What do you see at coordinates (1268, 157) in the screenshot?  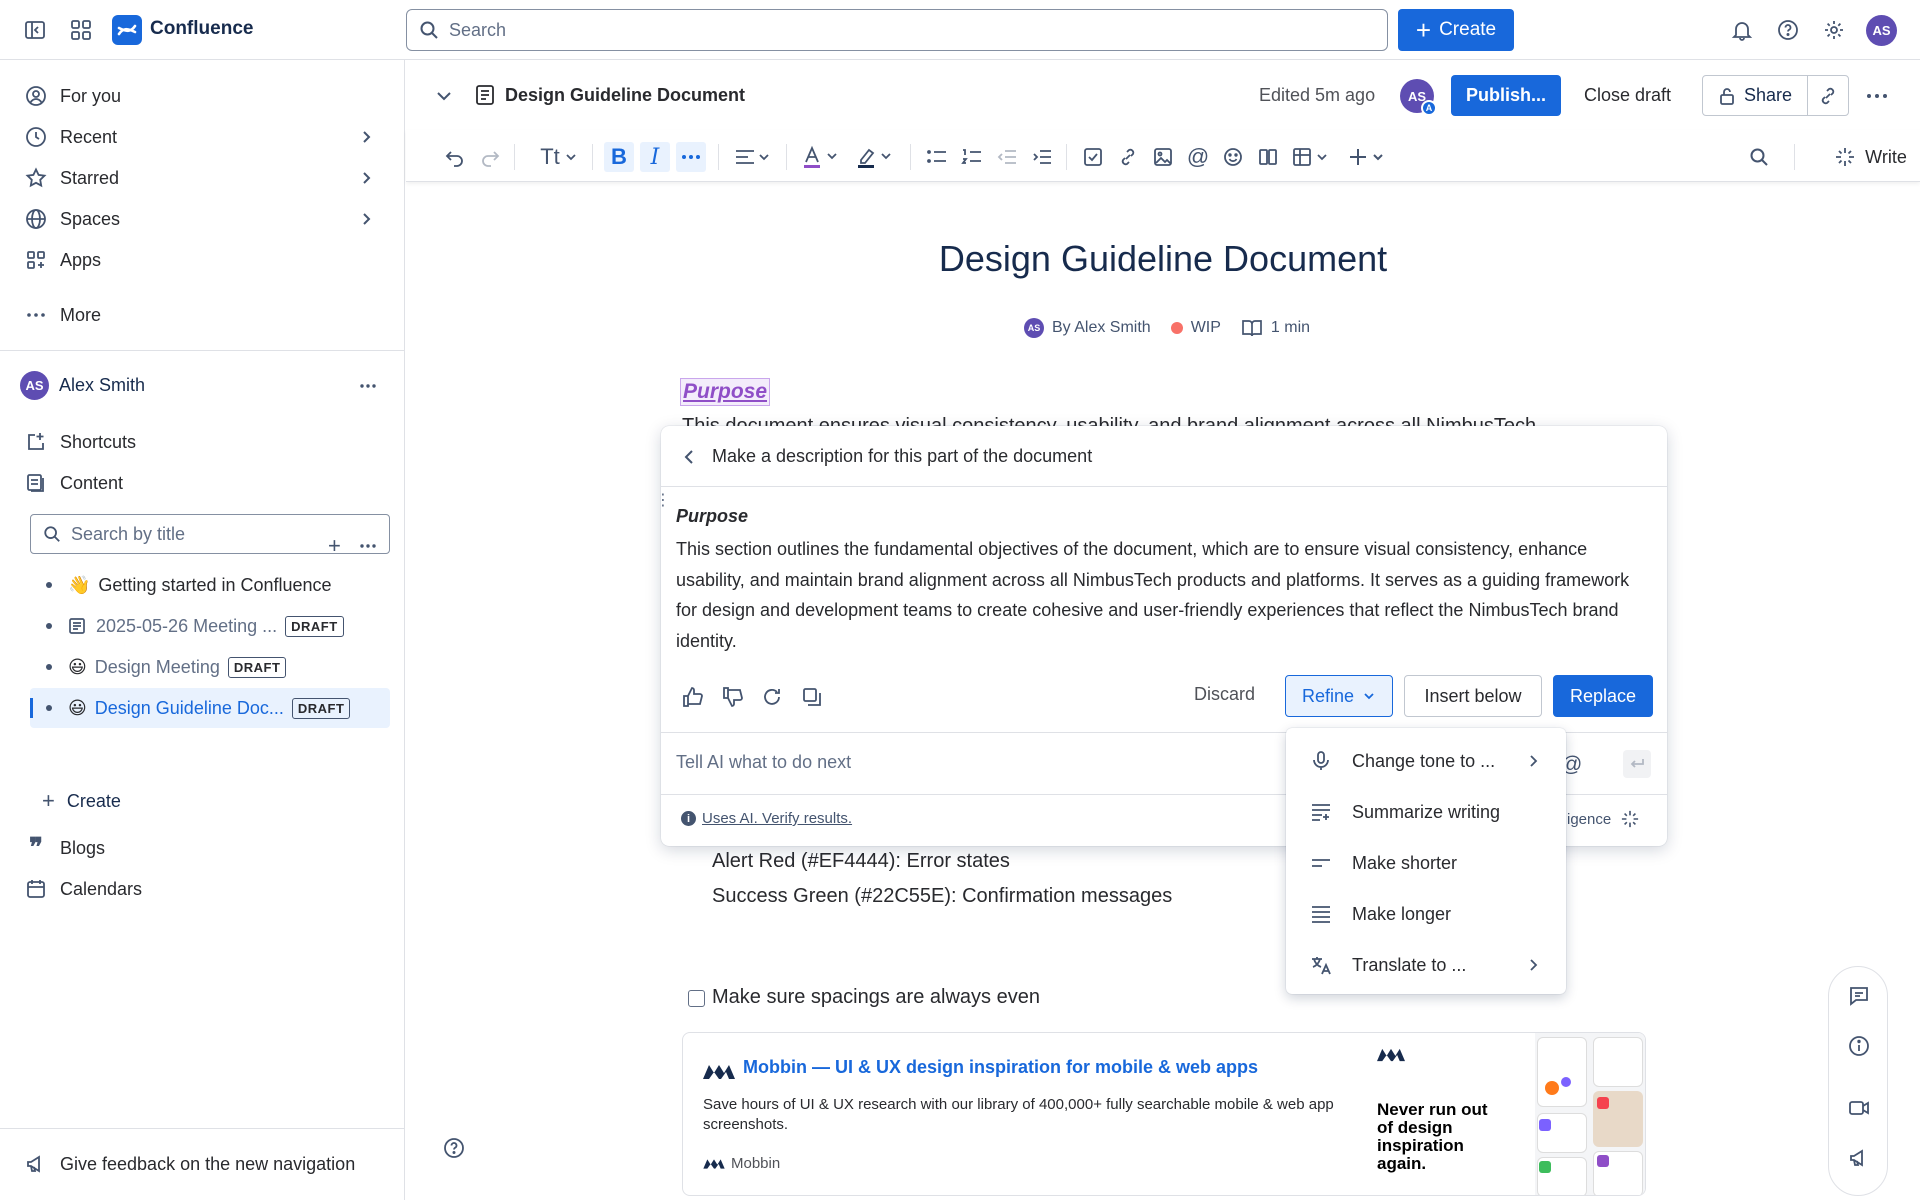 I see `layout-columns-icon` at bounding box center [1268, 157].